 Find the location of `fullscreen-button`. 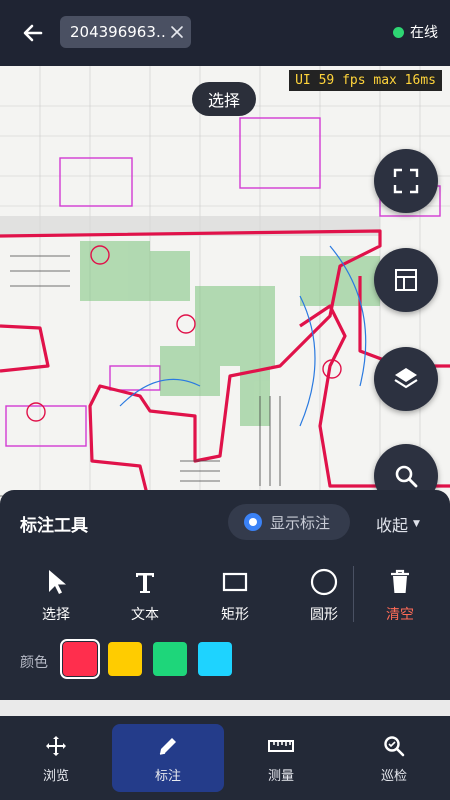

fullscreen-button is located at coordinates (406, 181).